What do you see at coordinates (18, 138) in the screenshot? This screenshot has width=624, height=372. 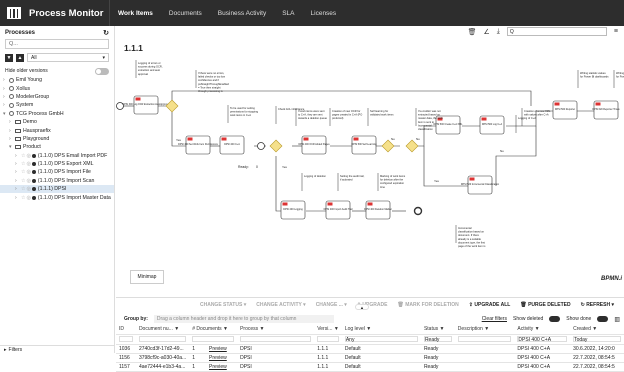 I see `folder-icon` at bounding box center [18, 138].